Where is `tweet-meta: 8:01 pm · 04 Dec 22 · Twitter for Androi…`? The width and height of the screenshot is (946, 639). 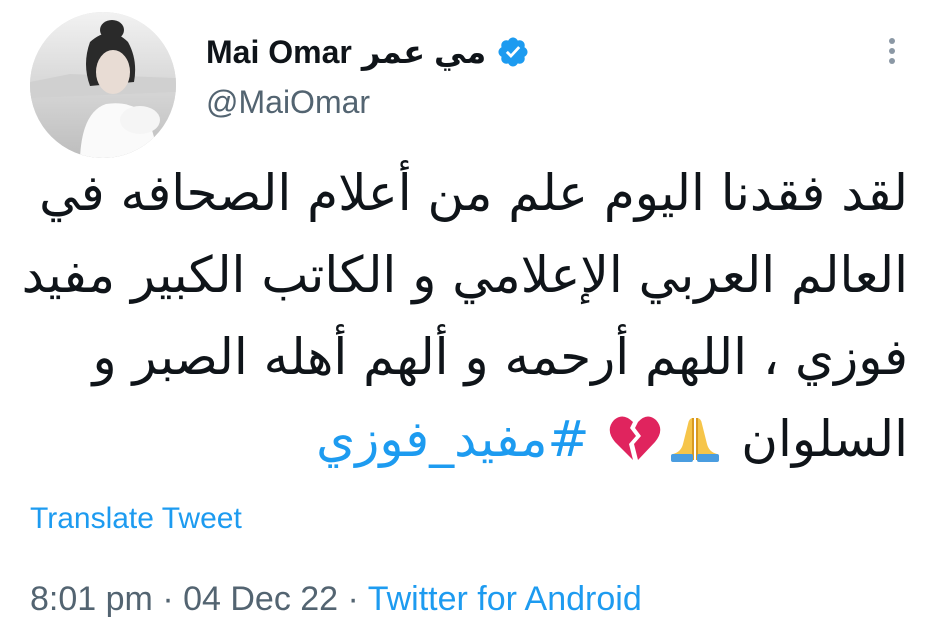 tweet-meta: 8:01 pm · 04 Dec 22 · Twitter for Androi… is located at coordinates (336, 599).